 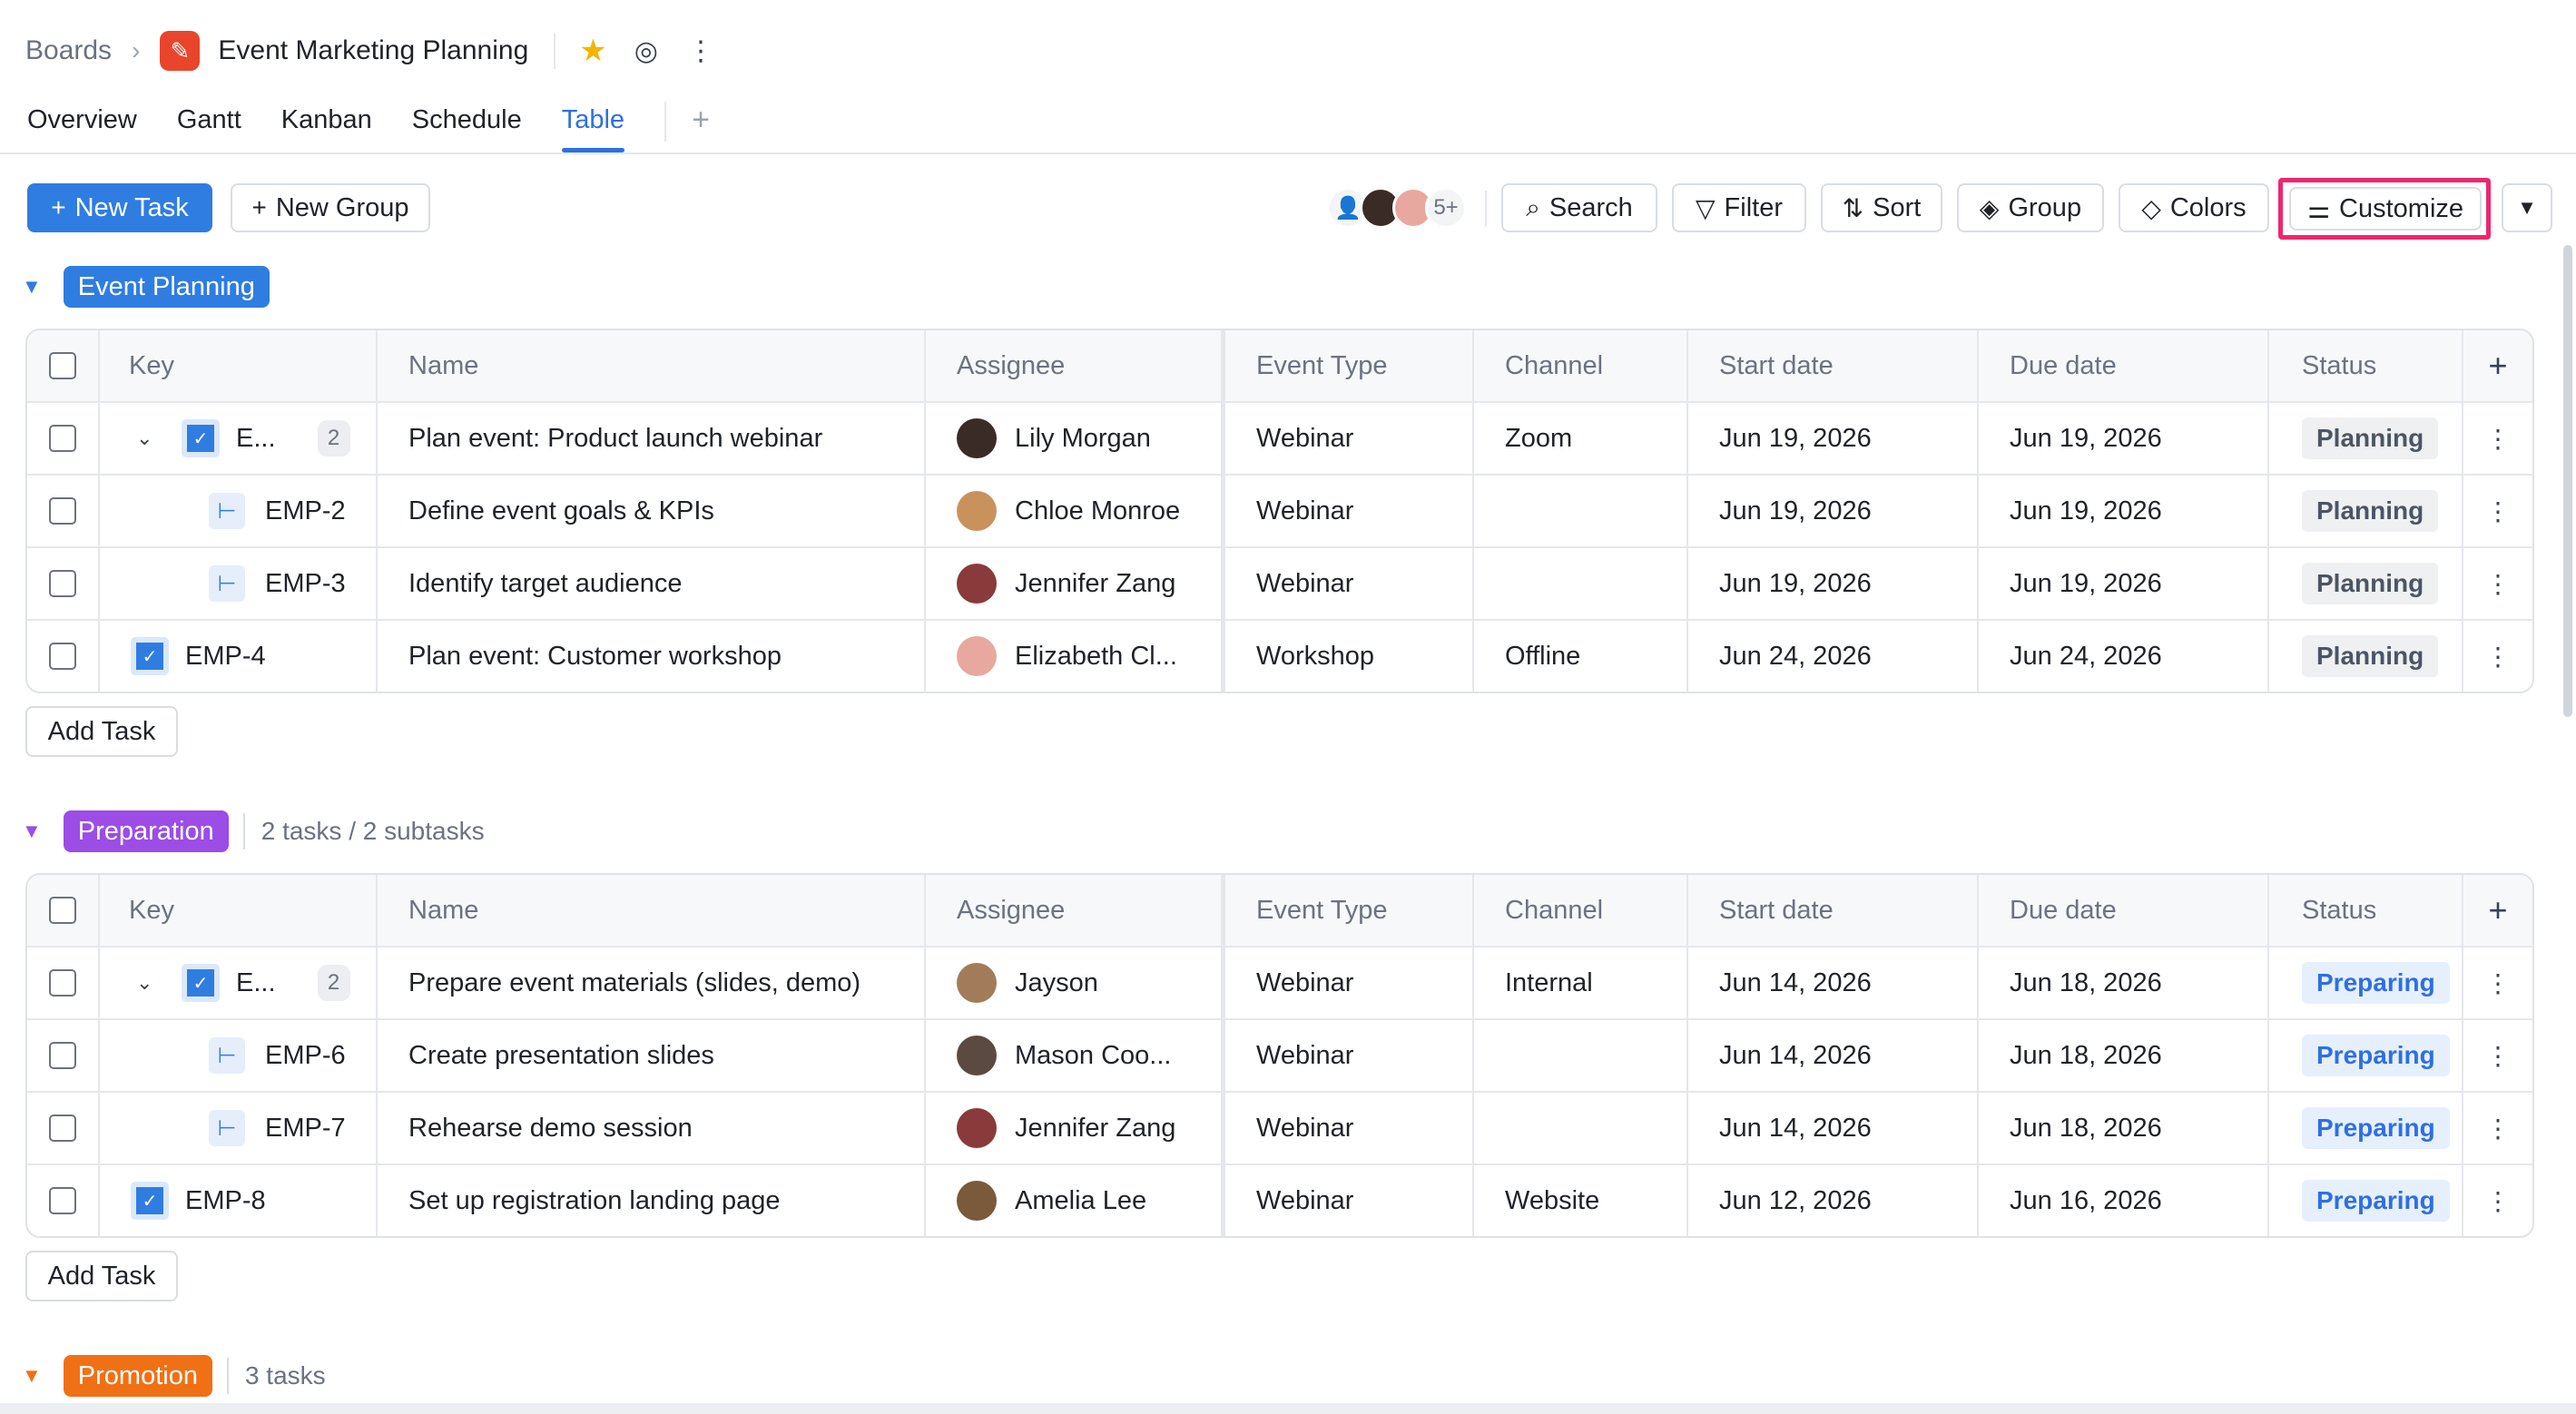 I want to click on due-date-cell: Jun 24, 2026, so click(x=2124, y=656).